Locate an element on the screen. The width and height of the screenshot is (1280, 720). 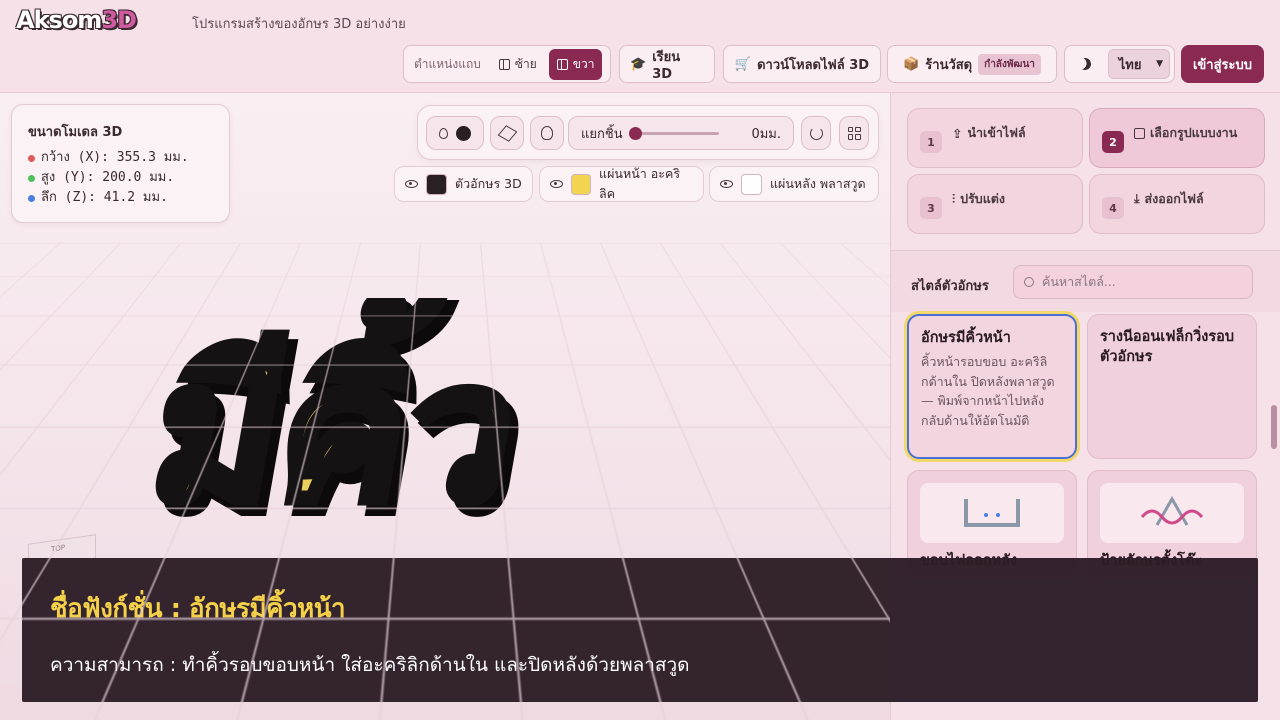
layer-toggle-back-plaswood: แผ่นหลัง พลาสวูด is located at coordinates (794, 184).